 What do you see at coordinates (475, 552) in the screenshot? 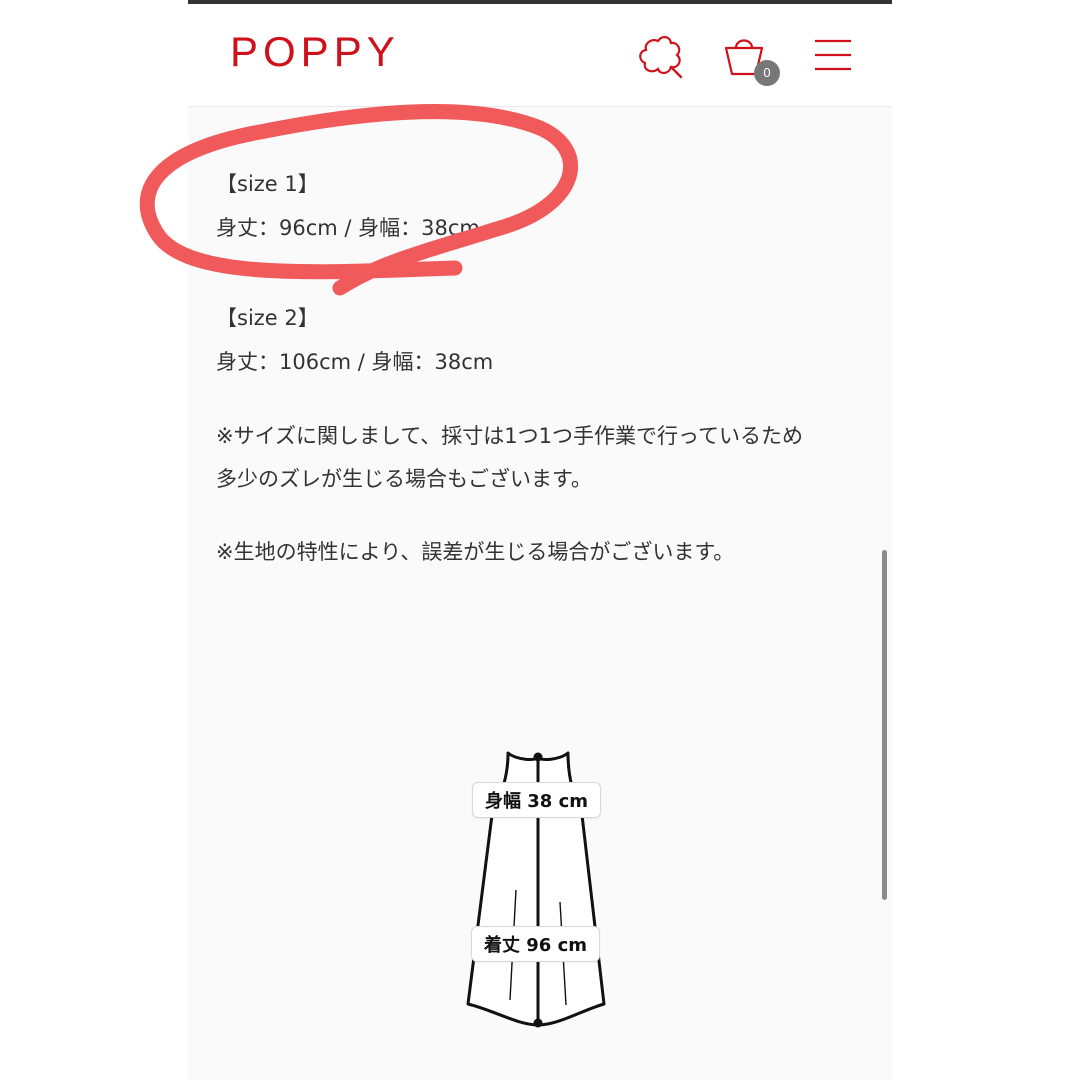
I see `fabric-note: ※生地の特性により、誤差が生じる場合がございます。` at bounding box center [475, 552].